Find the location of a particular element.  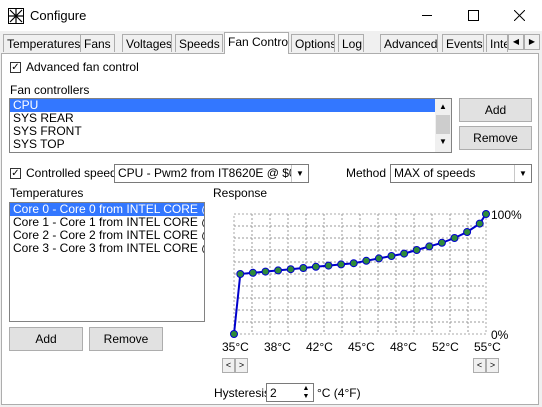

tab-log: Log is located at coordinates (351, 43).